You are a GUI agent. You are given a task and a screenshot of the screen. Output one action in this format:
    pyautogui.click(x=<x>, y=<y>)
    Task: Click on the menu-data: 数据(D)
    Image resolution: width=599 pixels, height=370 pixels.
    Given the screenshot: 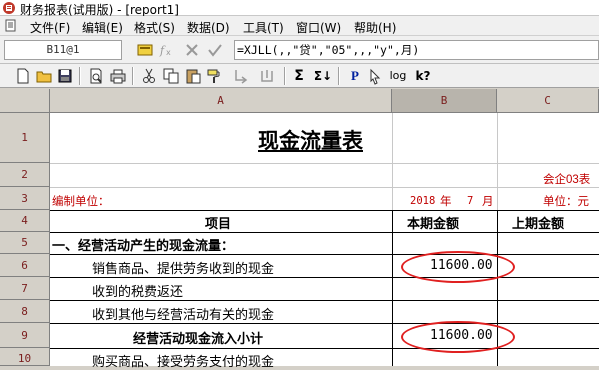 What is the action you would take?
    pyautogui.click(x=208, y=27)
    